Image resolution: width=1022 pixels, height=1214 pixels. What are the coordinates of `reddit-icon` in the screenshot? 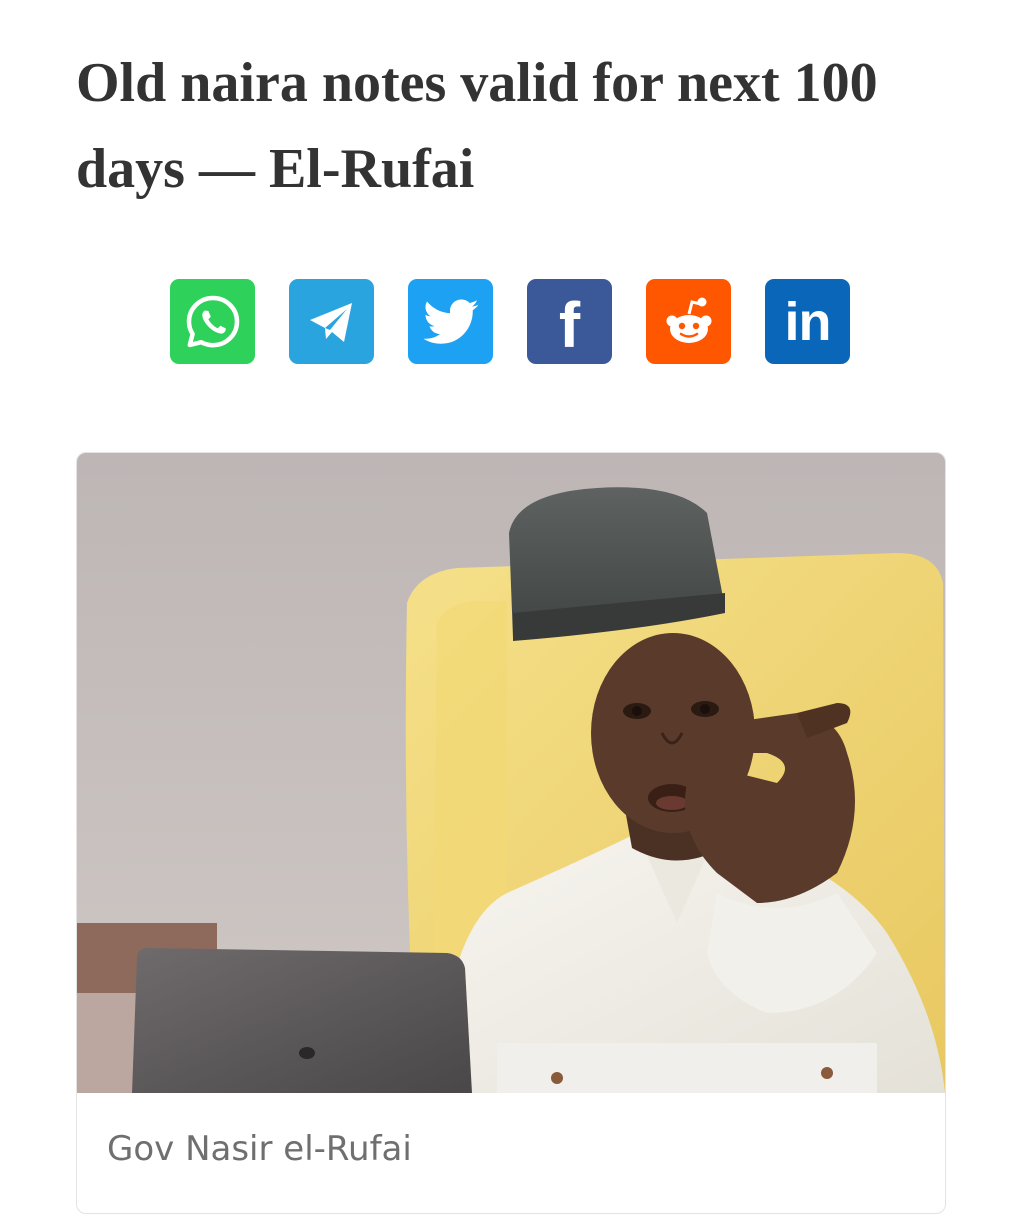 It's located at (688, 320).